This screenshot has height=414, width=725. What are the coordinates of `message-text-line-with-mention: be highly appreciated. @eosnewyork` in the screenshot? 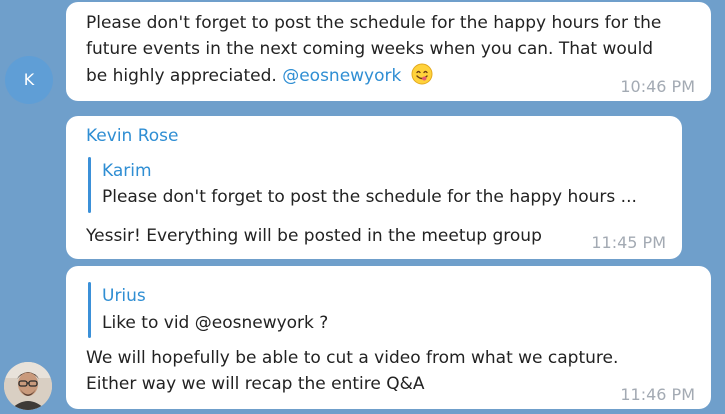 It's located at (259, 76).